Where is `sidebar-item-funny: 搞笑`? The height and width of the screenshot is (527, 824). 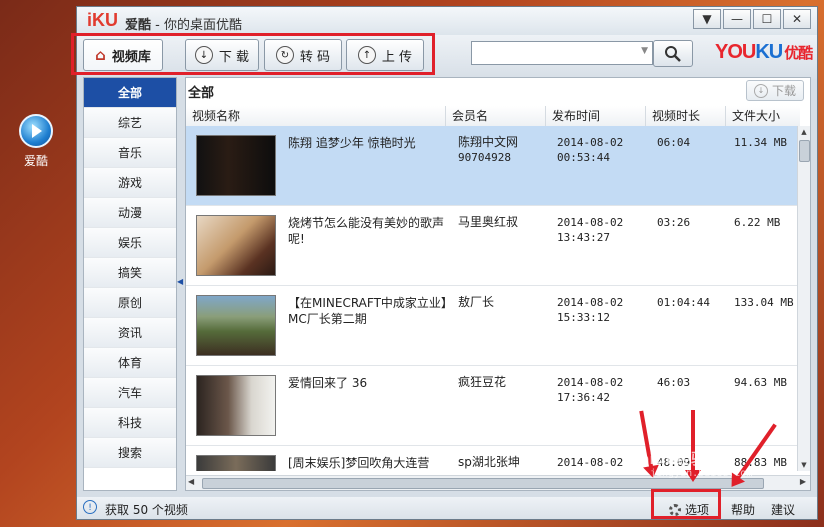
sidebar-item-funny: 搞笑 is located at coordinates (130, 273).